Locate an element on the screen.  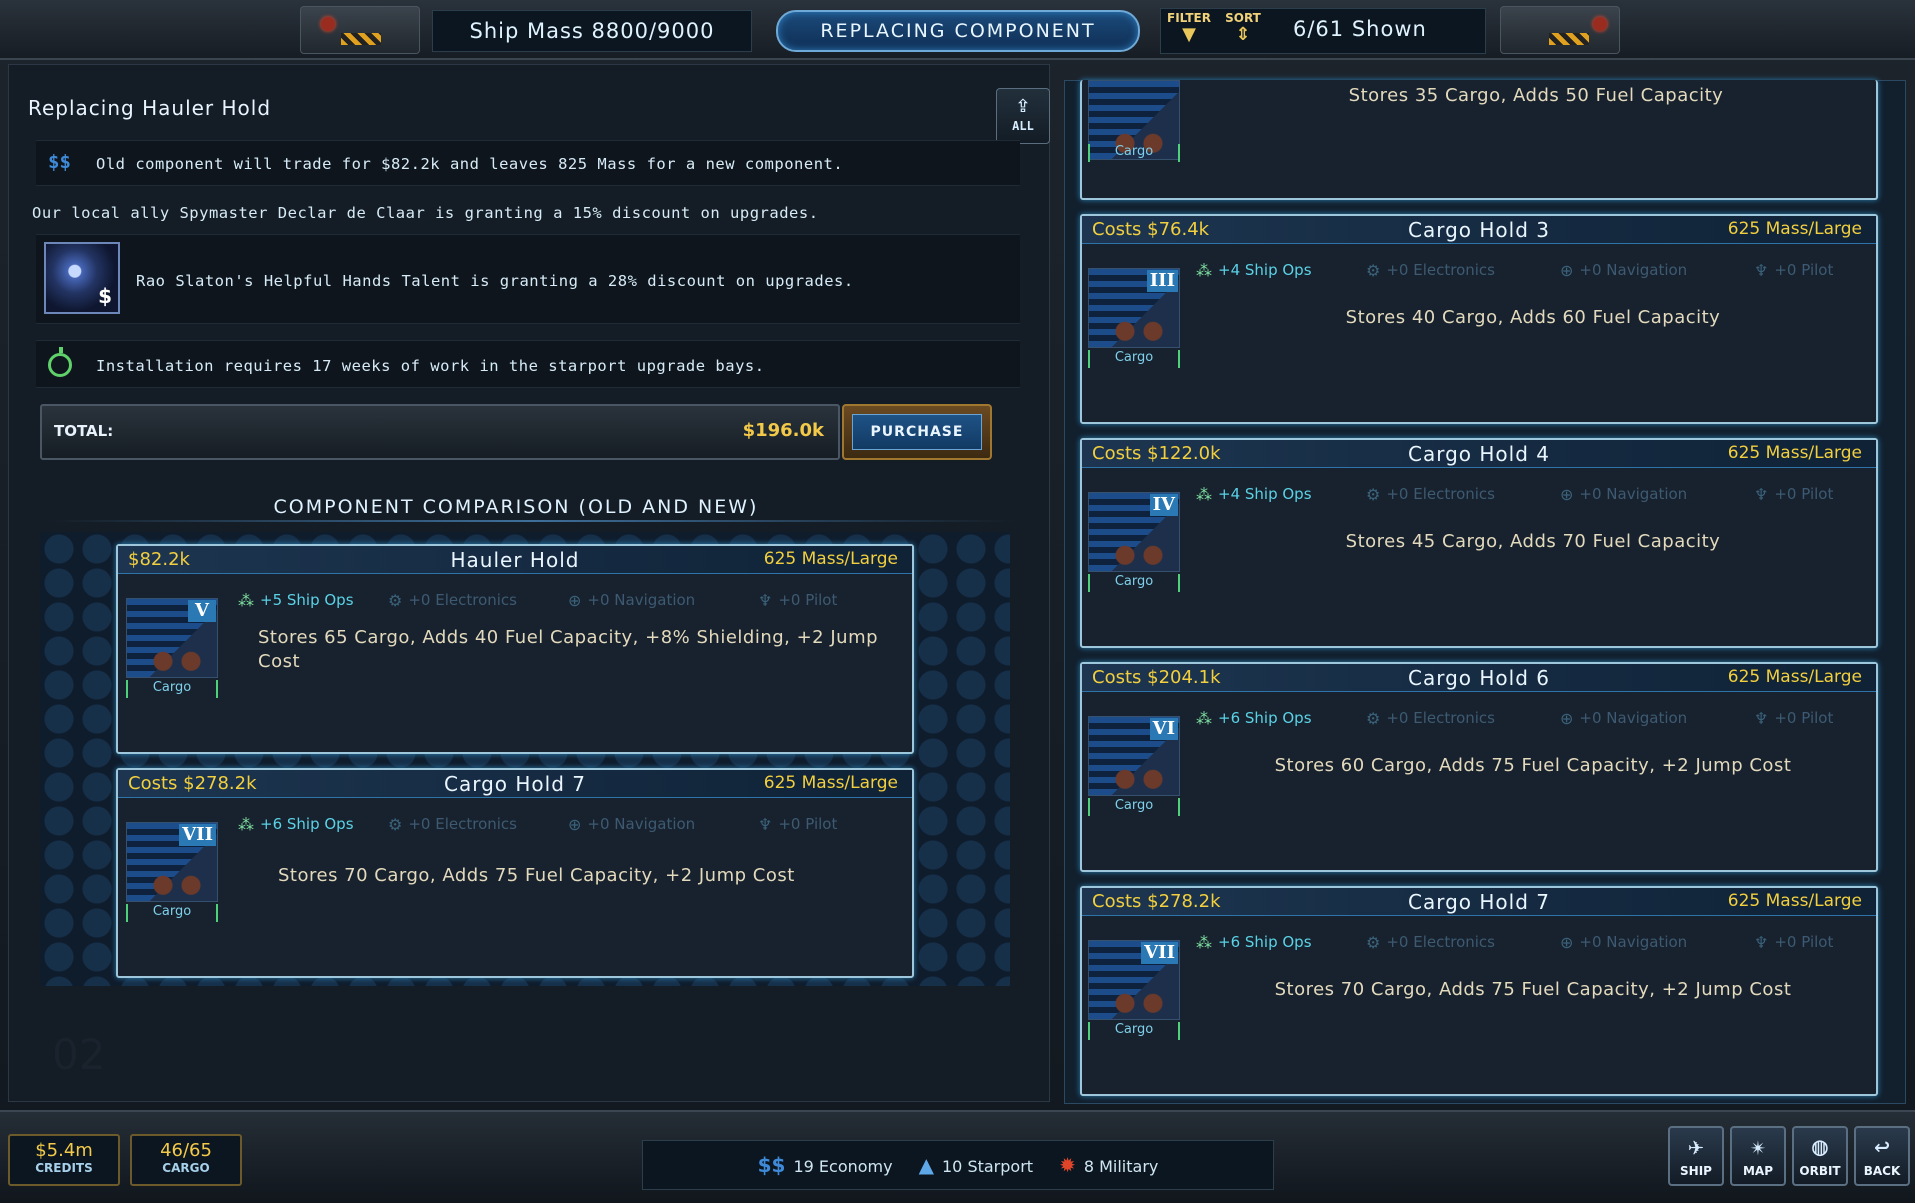
starport-text: 10 Starport is located at coordinates (988, 1166).